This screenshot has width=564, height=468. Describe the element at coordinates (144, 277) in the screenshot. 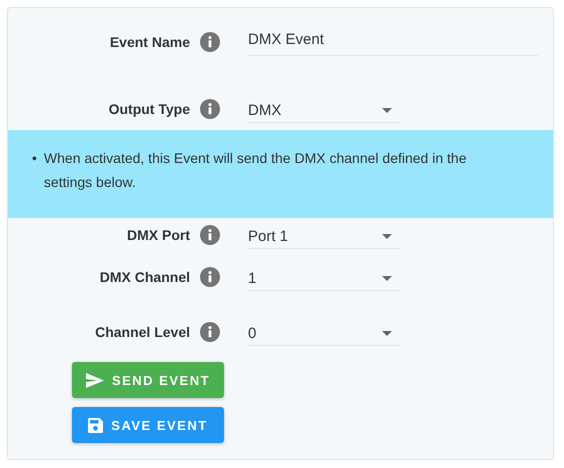

I see `field-label: DMX Channel` at that location.